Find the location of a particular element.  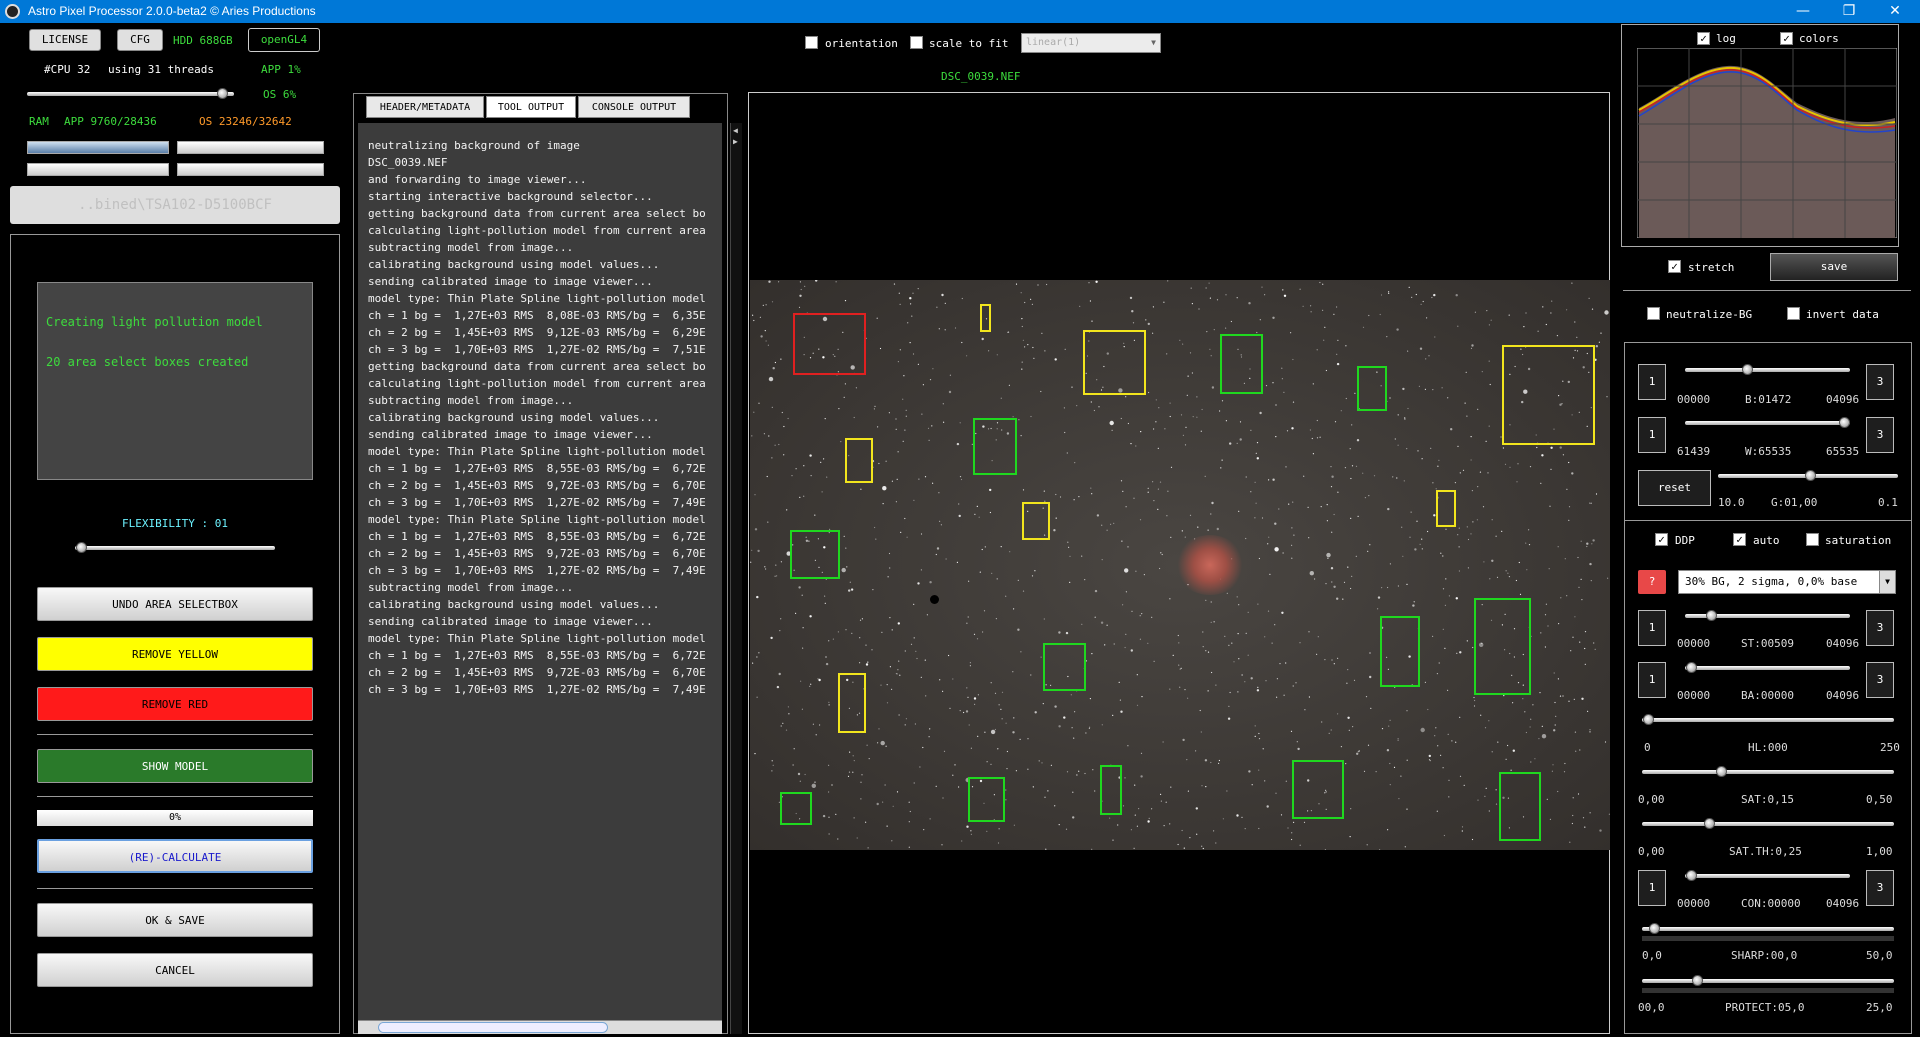

ba-slider is located at coordinates (1767, 667).